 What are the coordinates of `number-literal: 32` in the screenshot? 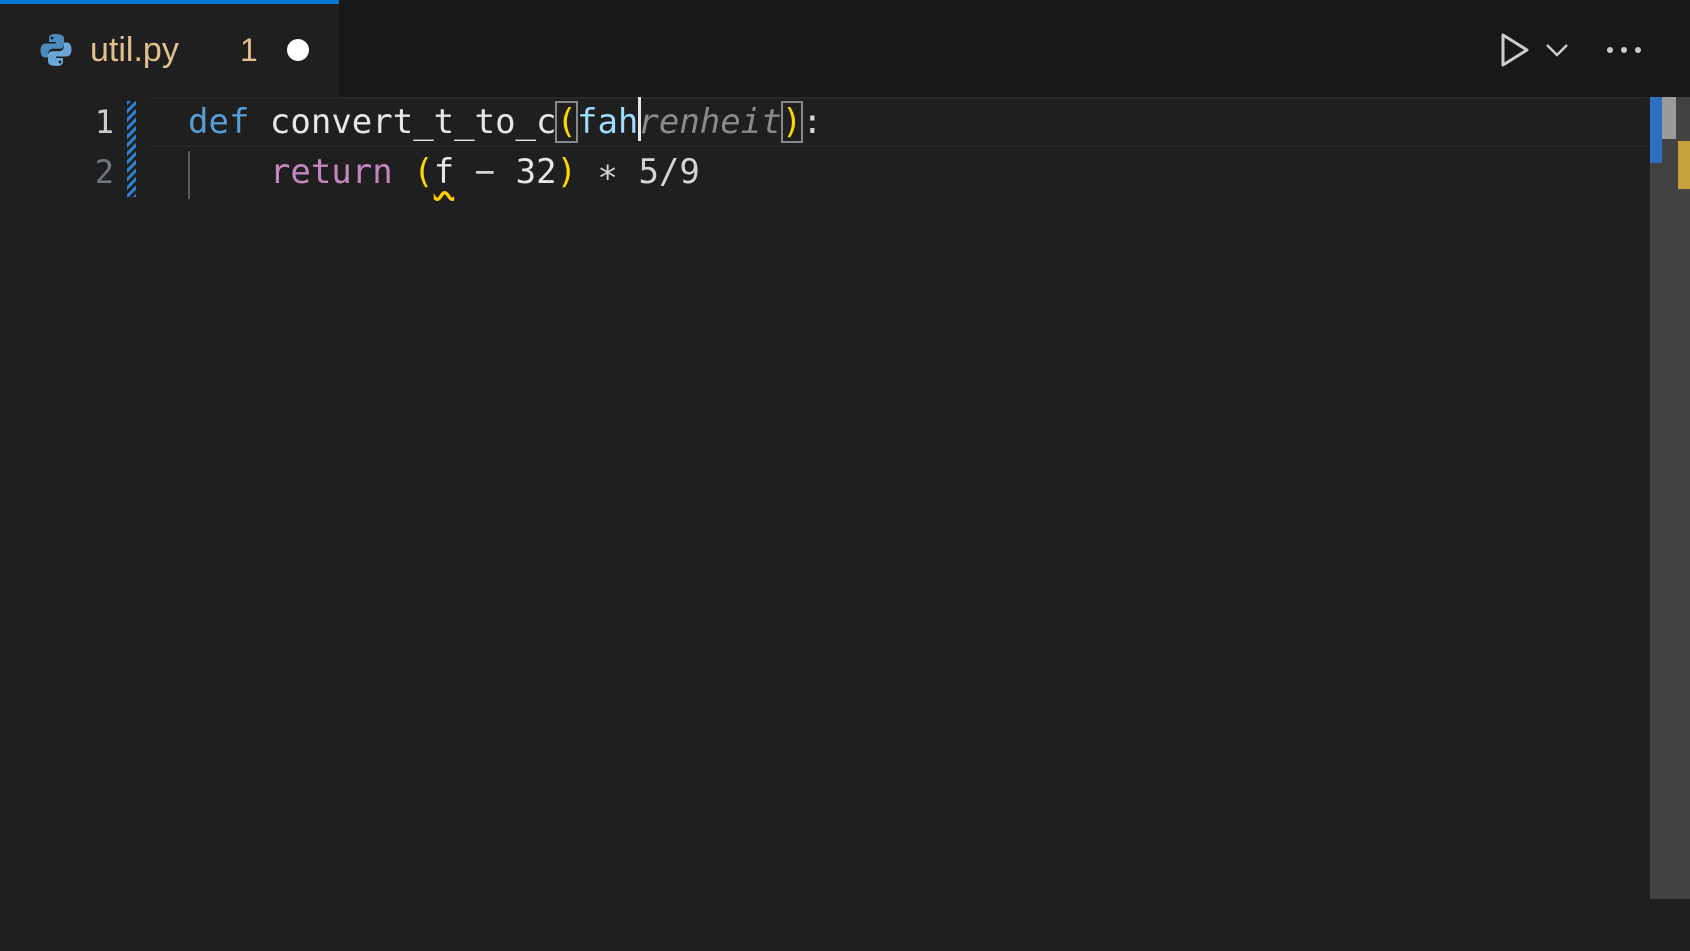 It's located at (536, 172).